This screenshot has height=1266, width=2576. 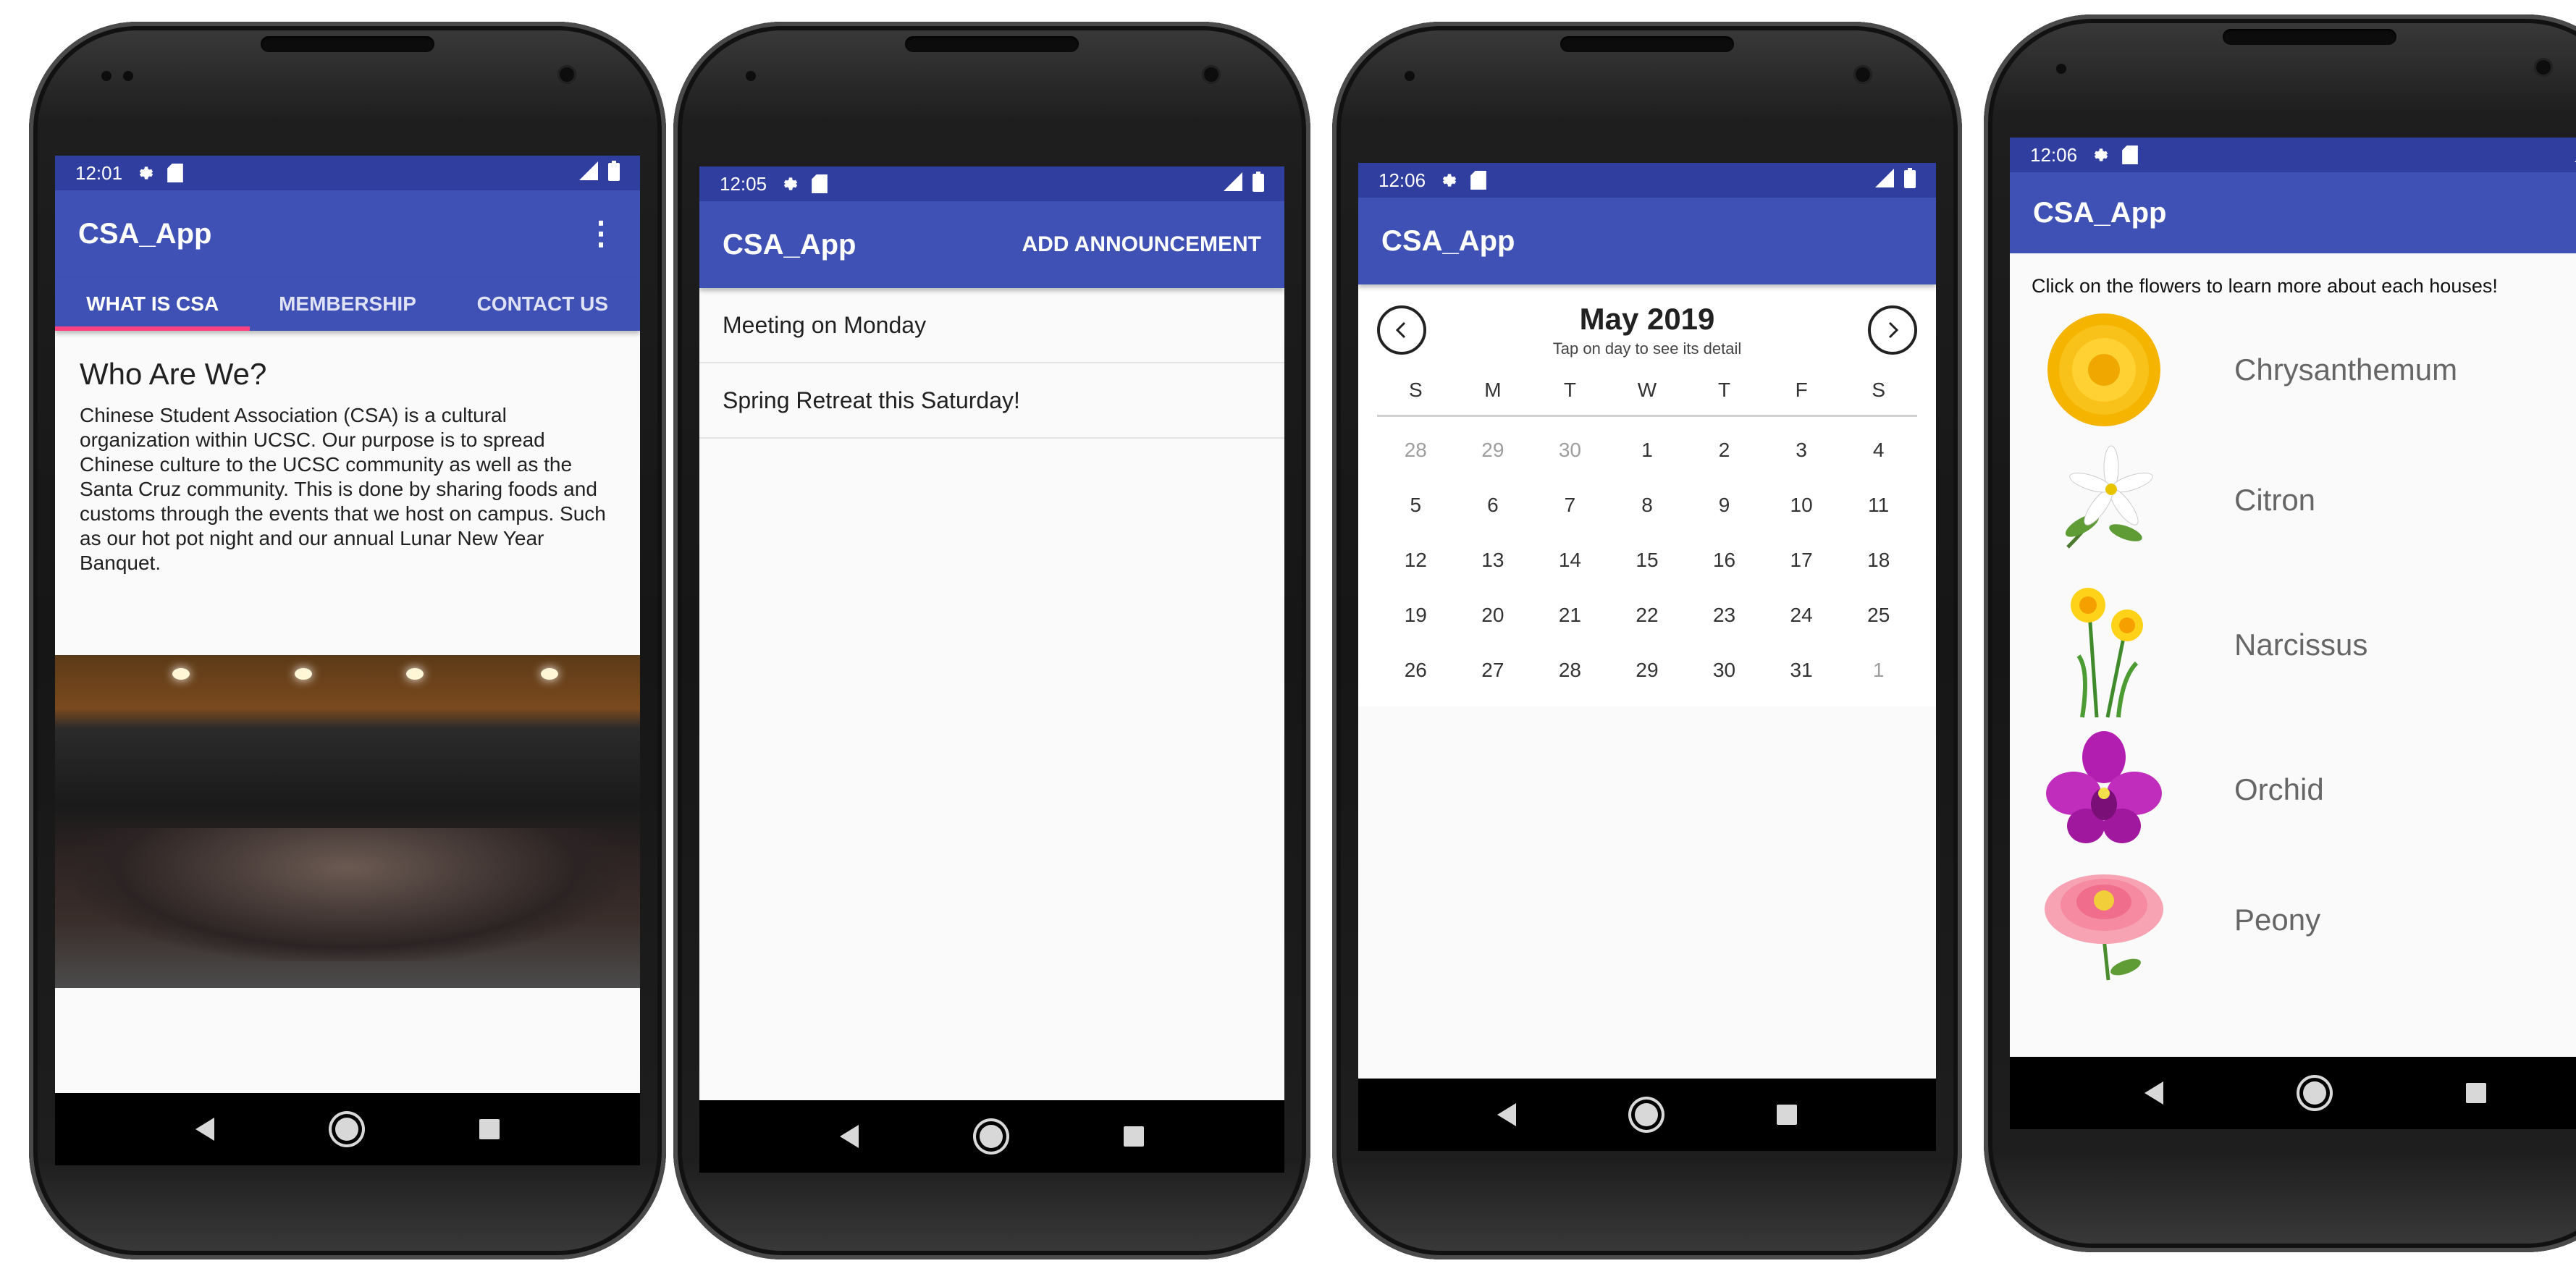 I want to click on calendar-day: 23, so click(x=1724, y=615).